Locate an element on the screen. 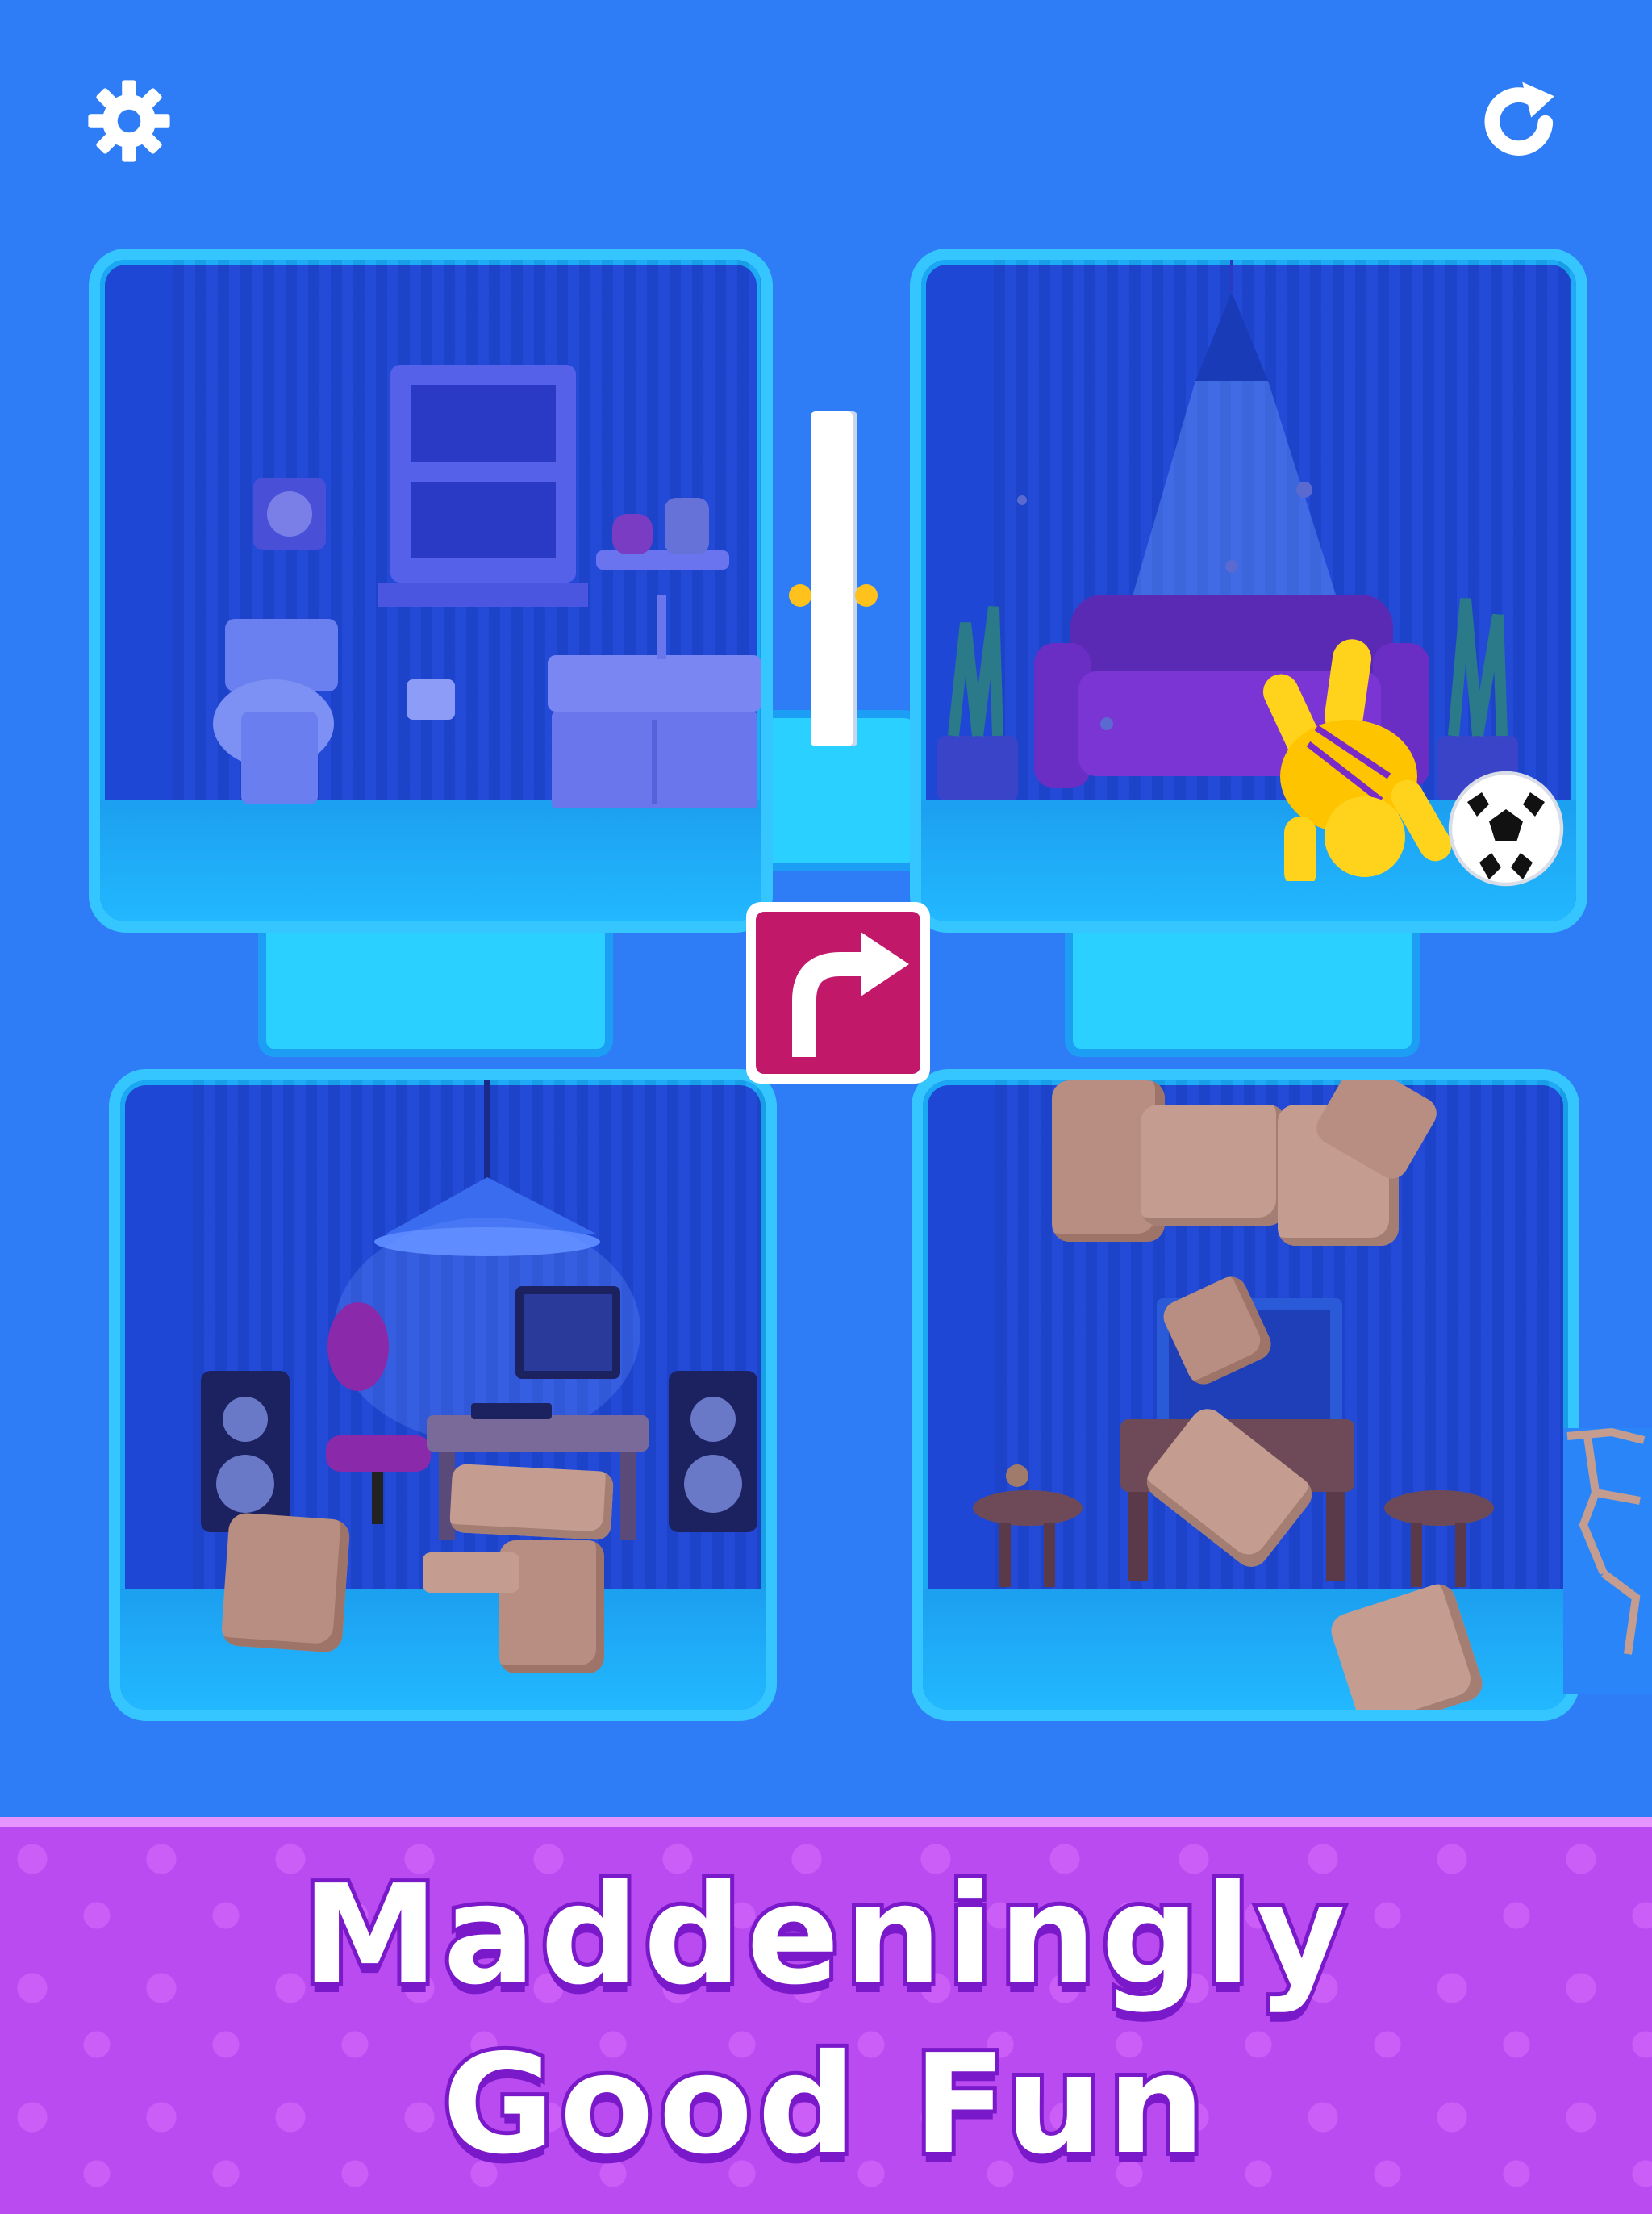 The image size is (1652, 2214). soccer-ball is located at coordinates (1506, 828).